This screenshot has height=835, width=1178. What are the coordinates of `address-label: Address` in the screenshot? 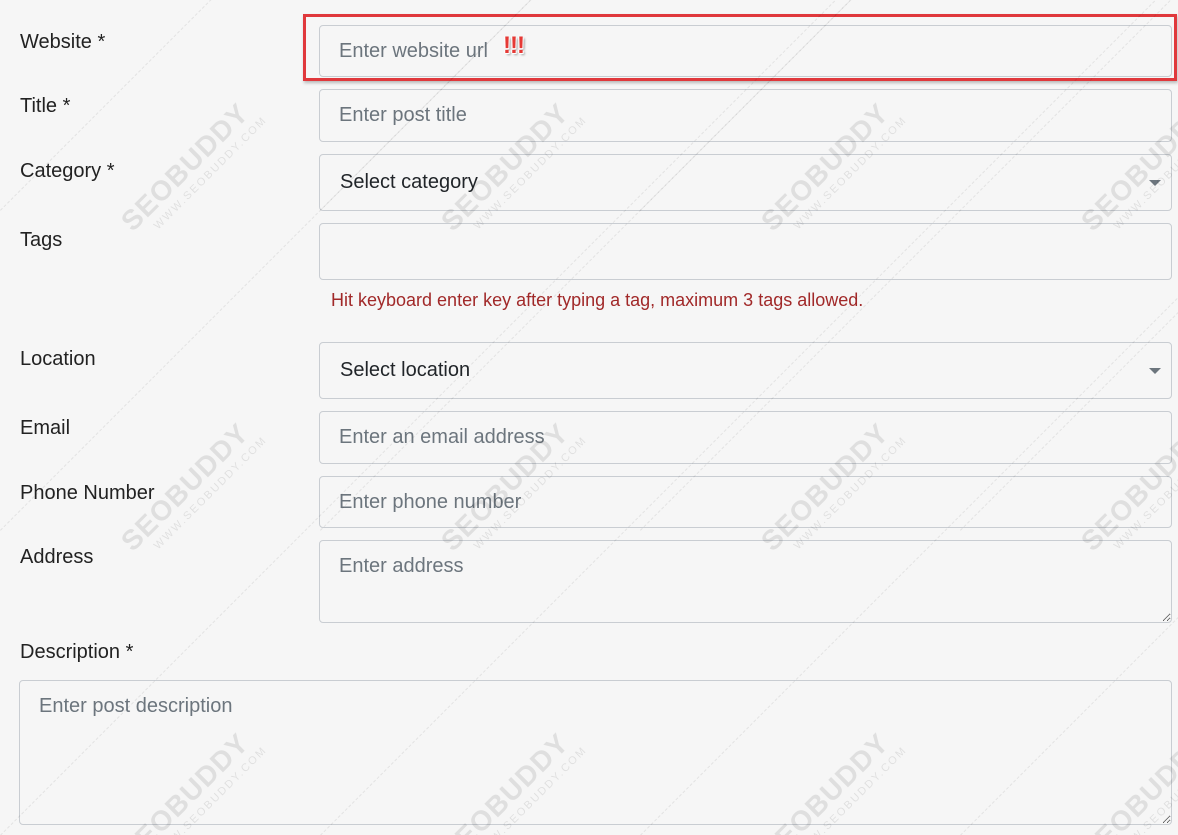 It's located at (57, 557).